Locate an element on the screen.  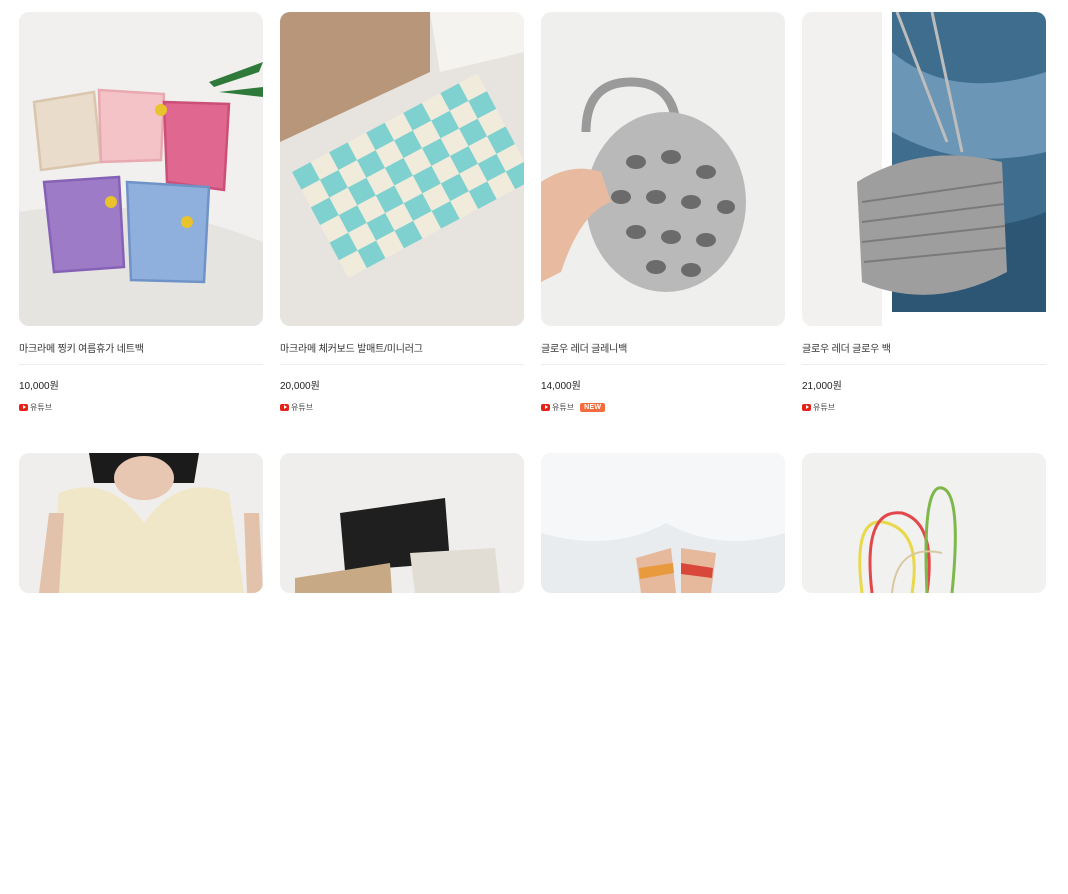
new-badge: NEW is located at coordinates (593, 407).